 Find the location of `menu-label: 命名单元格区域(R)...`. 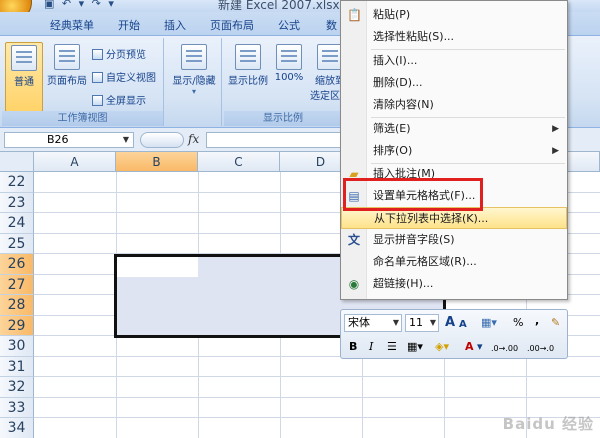

menu-label: 命名单元格区域(R)... is located at coordinates (425, 261).